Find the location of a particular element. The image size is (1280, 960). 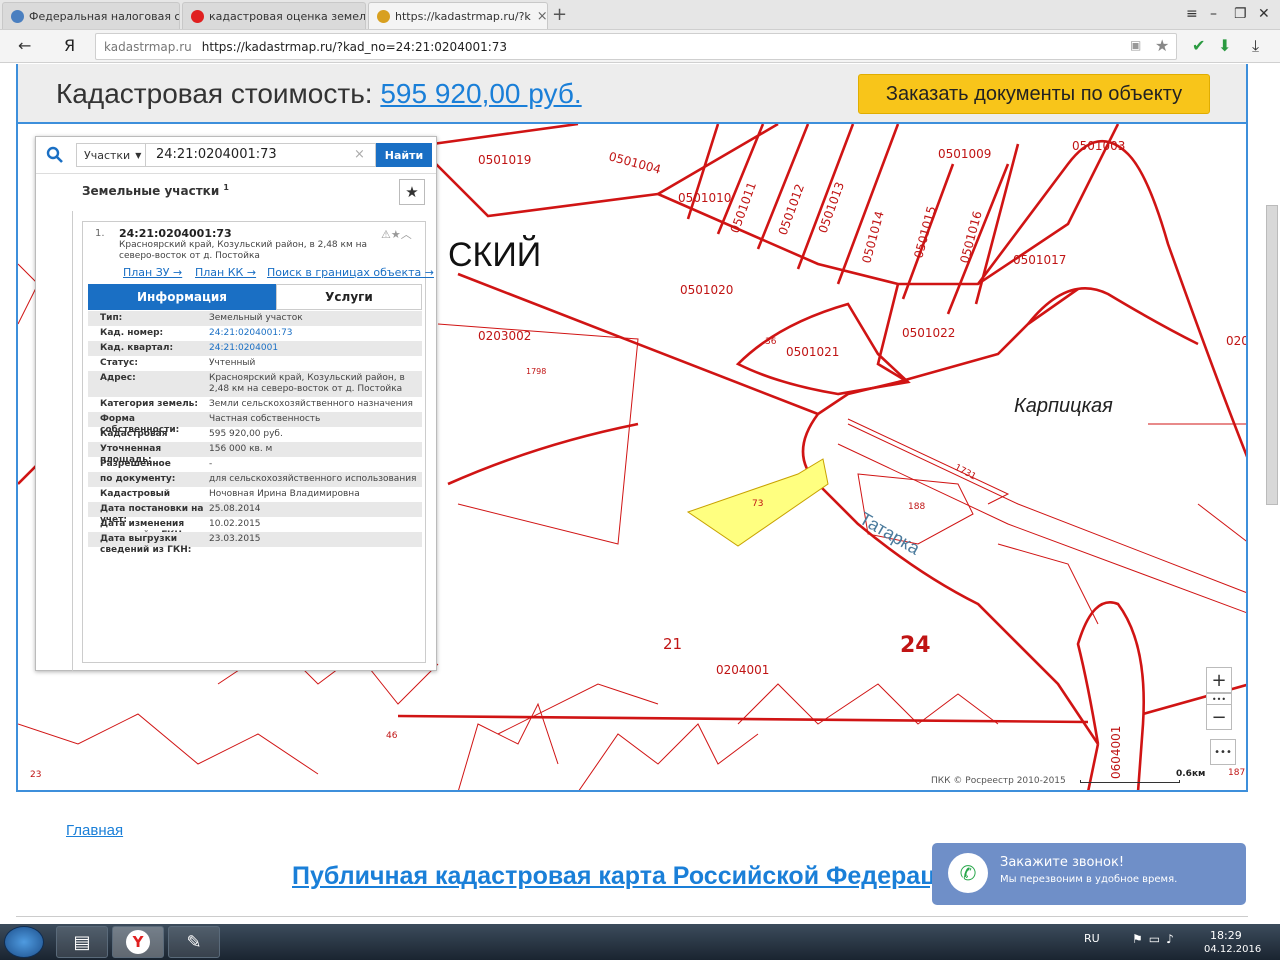

search-type-value: Участки is located at coordinates (107, 155).